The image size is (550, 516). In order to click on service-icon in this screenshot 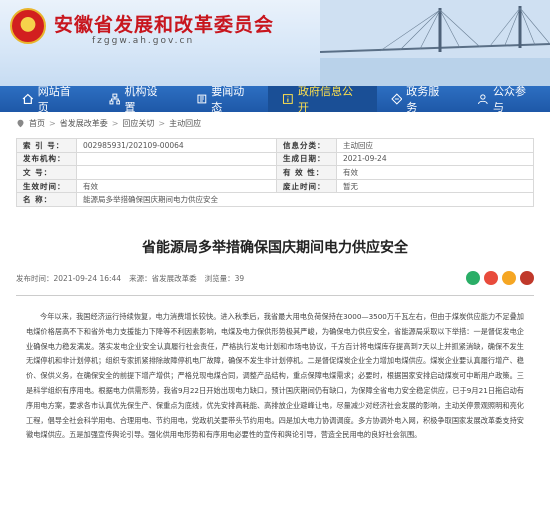, I will do `click(396, 99)`.